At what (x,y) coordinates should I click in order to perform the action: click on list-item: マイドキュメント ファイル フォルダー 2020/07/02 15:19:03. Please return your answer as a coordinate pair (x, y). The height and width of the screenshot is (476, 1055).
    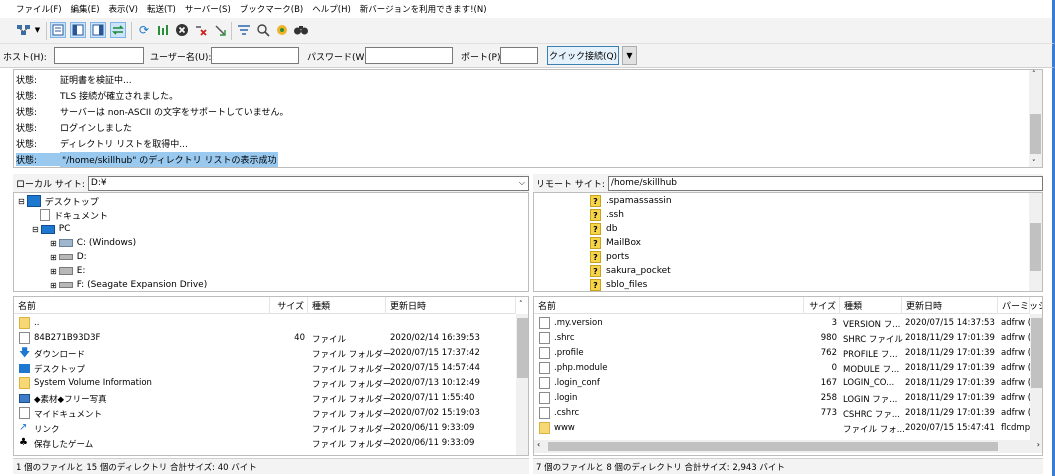
    Looking at the image, I should click on (265, 413).